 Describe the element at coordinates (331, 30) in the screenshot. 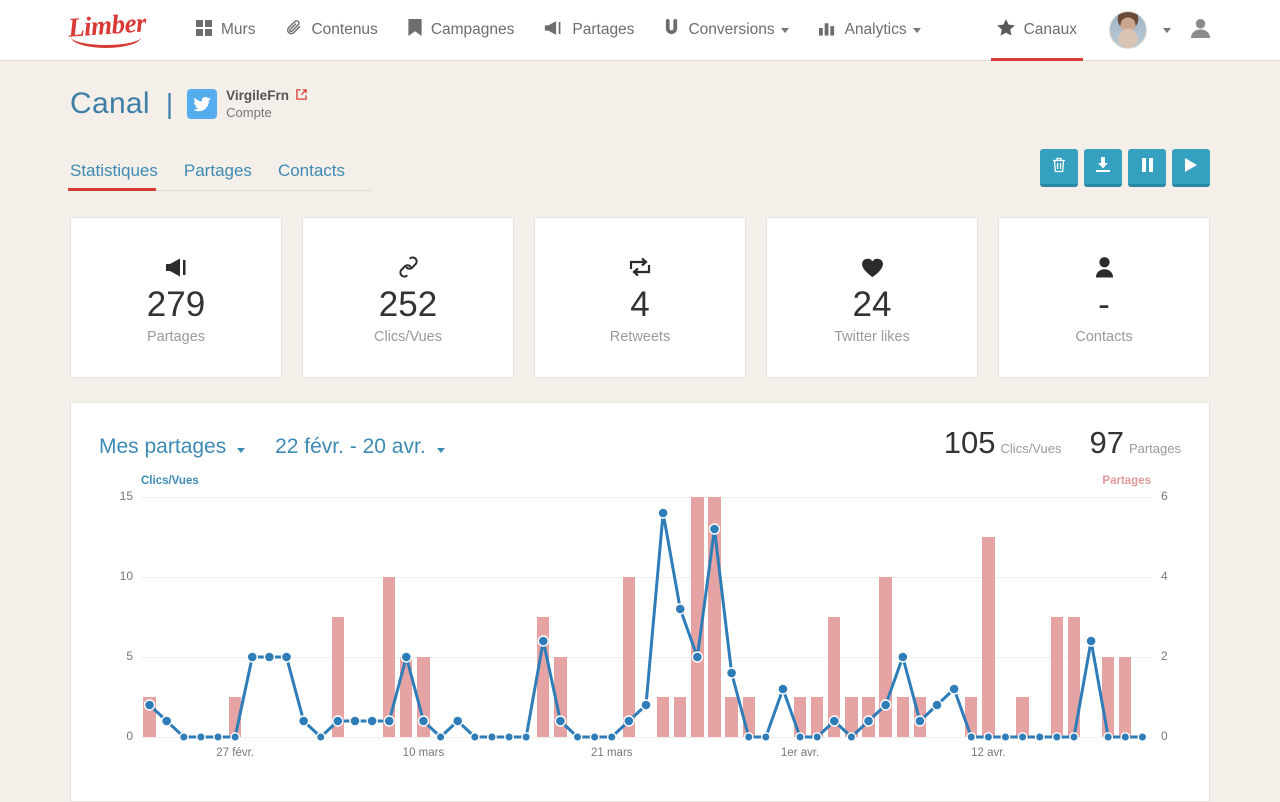

I see `nav-item-contenus: Contenus` at that location.